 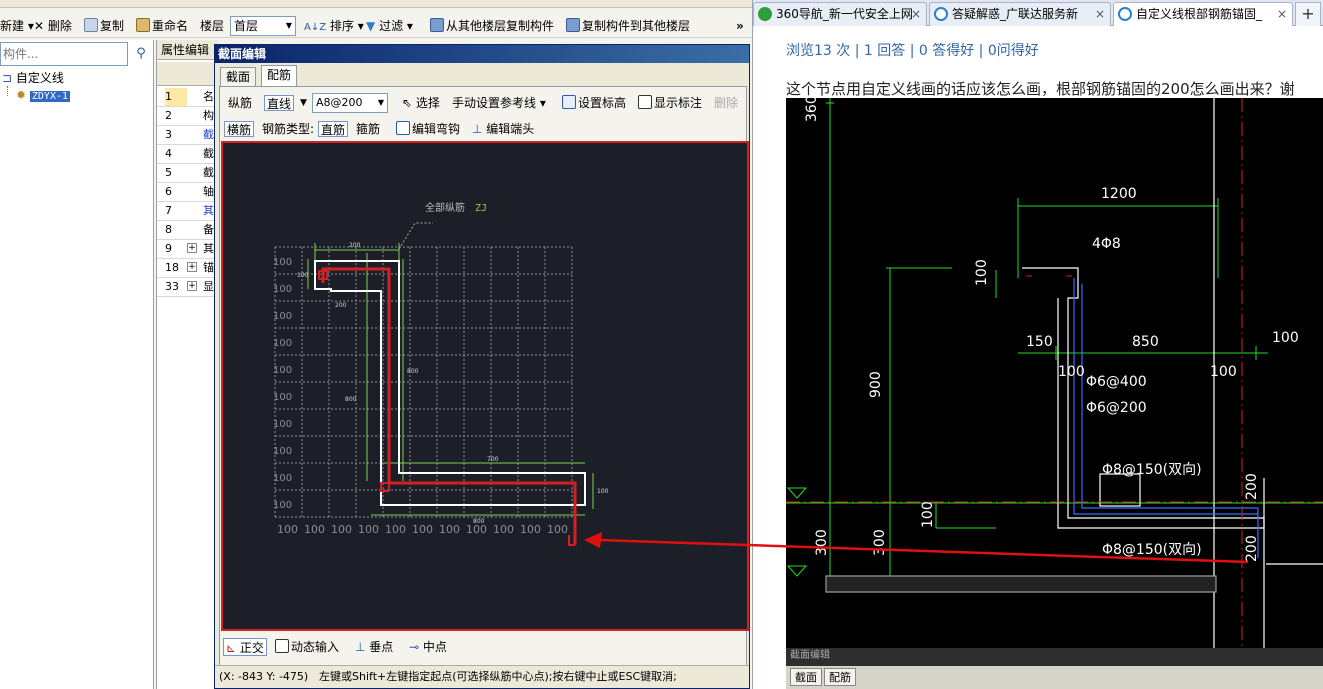 What do you see at coordinates (436, 129) in the screenshot?
I see `edit-hook-label: 编辑弯钩` at bounding box center [436, 129].